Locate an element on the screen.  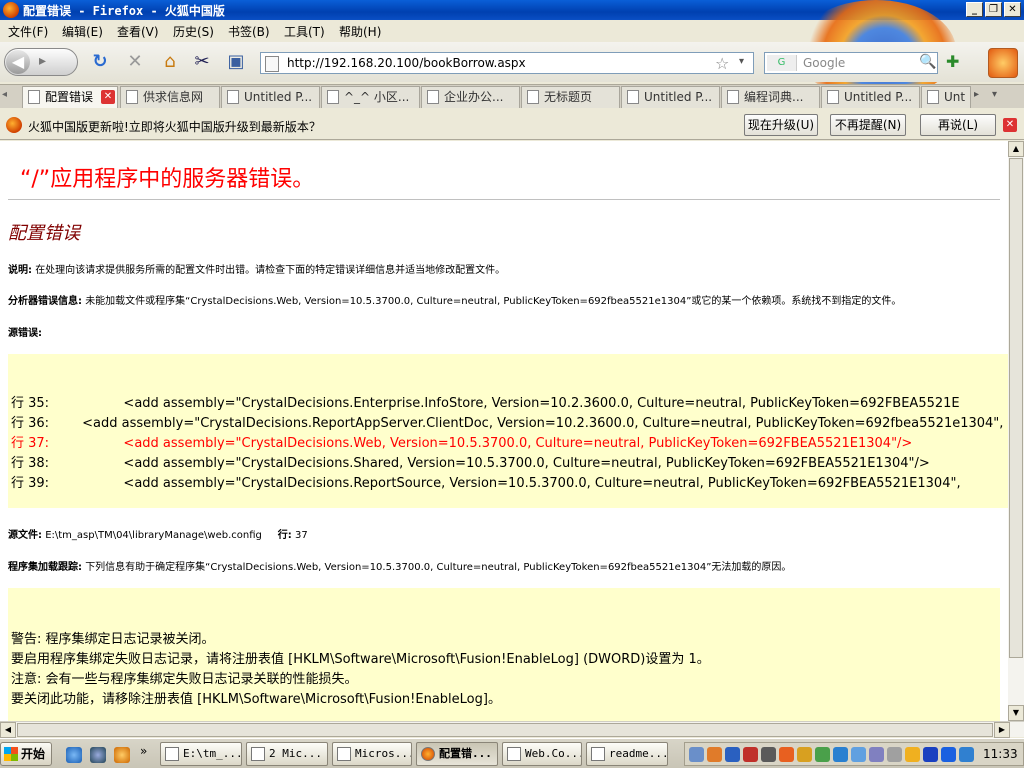
no-remind-button: 不再提醒(N) is located at coordinates (868, 125).